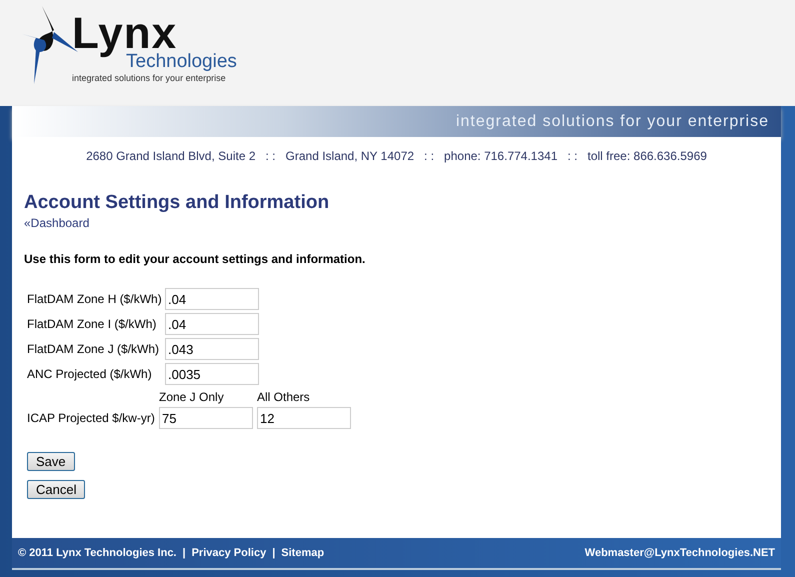  What do you see at coordinates (396, 156) in the screenshot?
I see `contact-info: 2680 Grand Island Blvd, Suite 2 : : Grand Island, NY 14072 : : phone: 716.774.1341 : : toll free: 866.636.5969` at bounding box center [396, 156].